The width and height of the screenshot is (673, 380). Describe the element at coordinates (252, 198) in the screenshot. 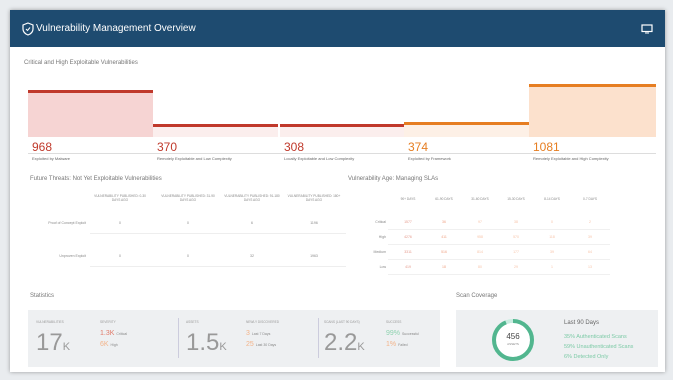

I see `future-col-header: VULNERABILITY PUBLISHED: 91-180 DAYS AGO` at that location.